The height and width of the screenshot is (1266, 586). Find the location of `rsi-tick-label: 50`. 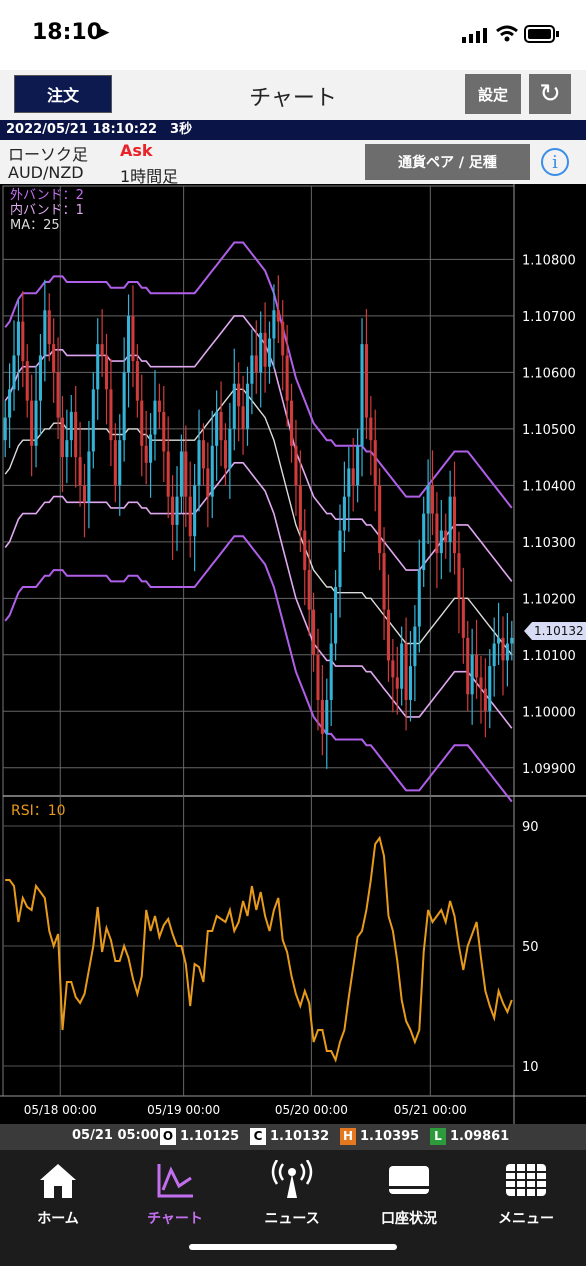

rsi-tick-label: 50 is located at coordinates (530, 947).